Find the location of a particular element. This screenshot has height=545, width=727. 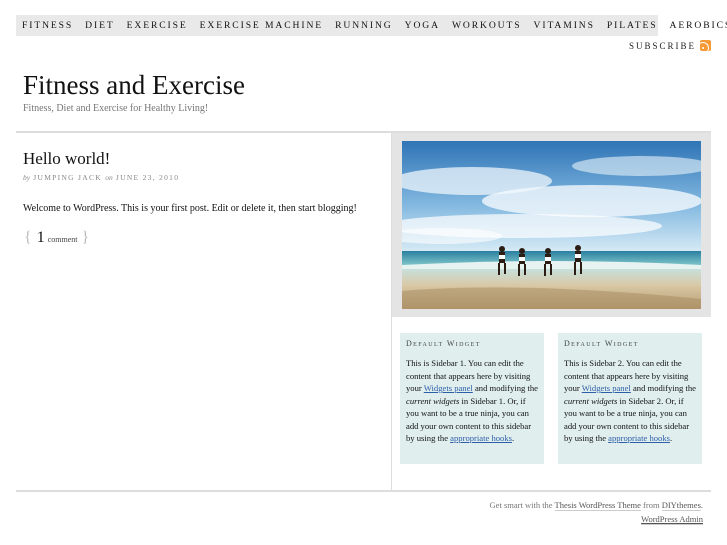

thesis-theme-link: Thesis WordPress Theme is located at coordinates (597, 505).